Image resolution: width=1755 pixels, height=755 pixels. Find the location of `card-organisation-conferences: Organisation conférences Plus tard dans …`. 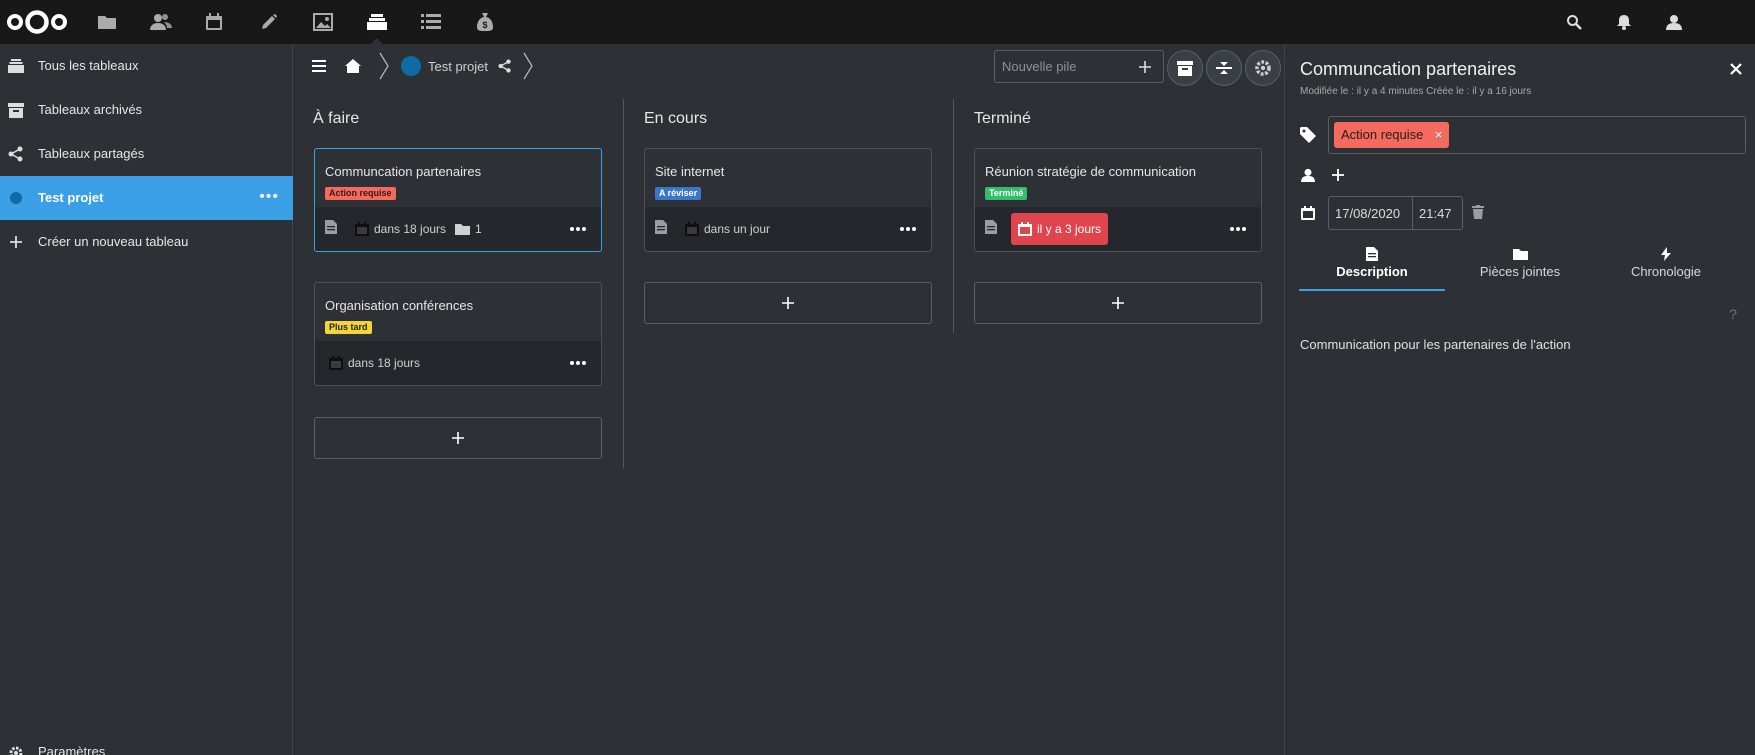

card-organisation-conferences: Organisation conférences Plus tard dans … is located at coordinates (458, 334).